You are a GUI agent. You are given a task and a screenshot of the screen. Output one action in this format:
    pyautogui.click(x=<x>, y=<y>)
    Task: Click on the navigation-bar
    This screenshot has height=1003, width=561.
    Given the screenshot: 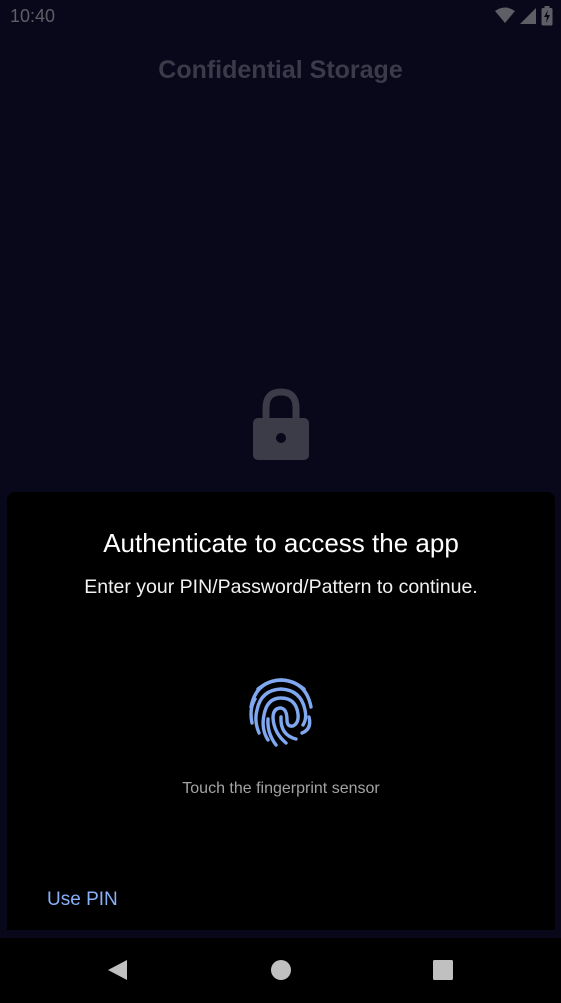 What is the action you would take?
    pyautogui.click(x=280, y=970)
    